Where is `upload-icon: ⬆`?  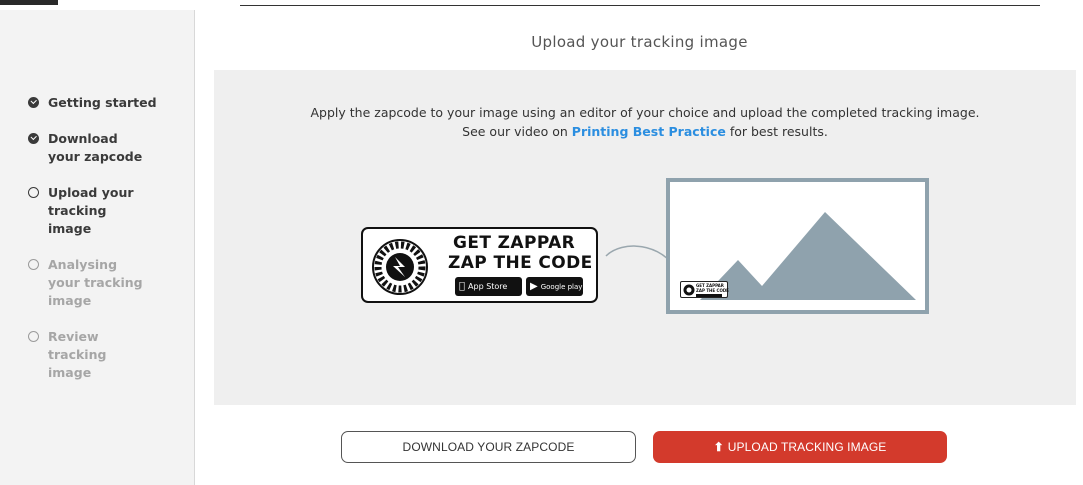 upload-icon: ⬆ is located at coordinates (718, 447).